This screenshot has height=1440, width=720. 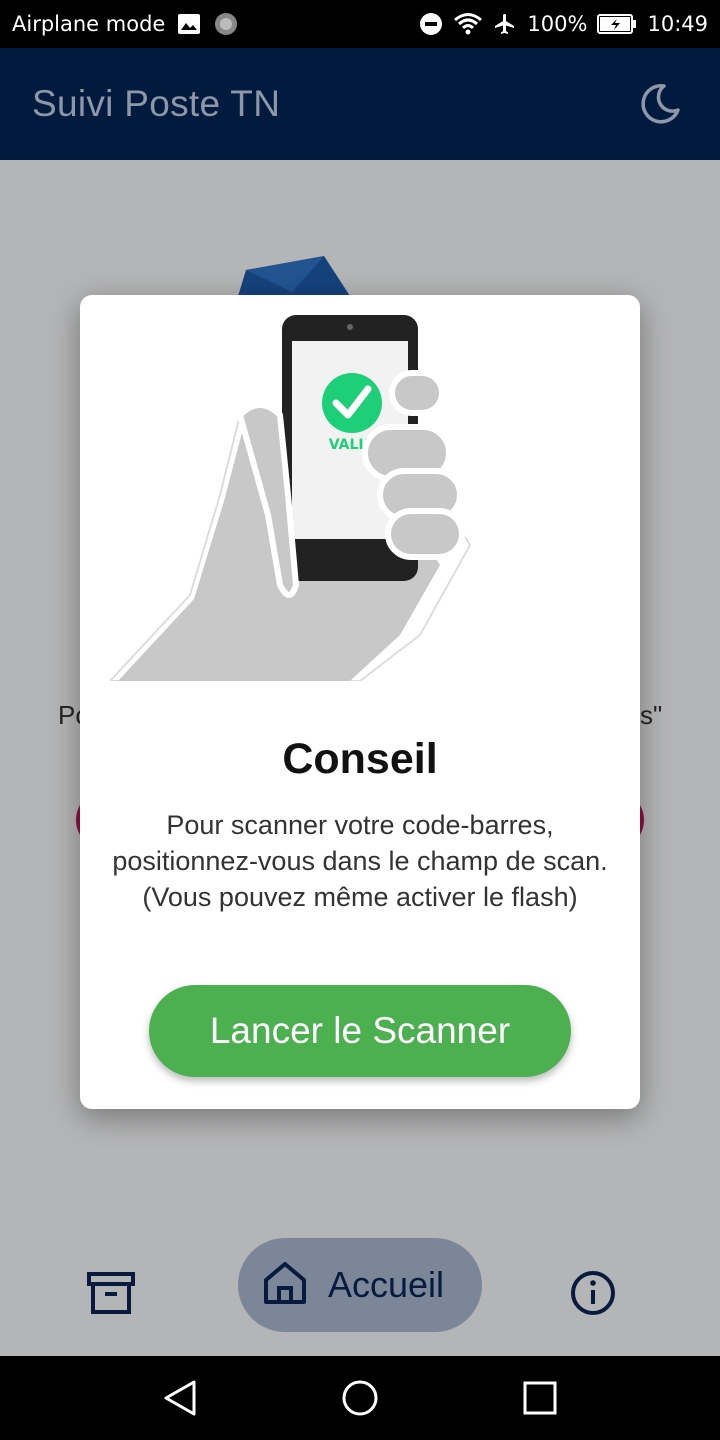 I want to click on dialog-message-line: (Vous pouvez même activer le flash), so click(x=360, y=897).